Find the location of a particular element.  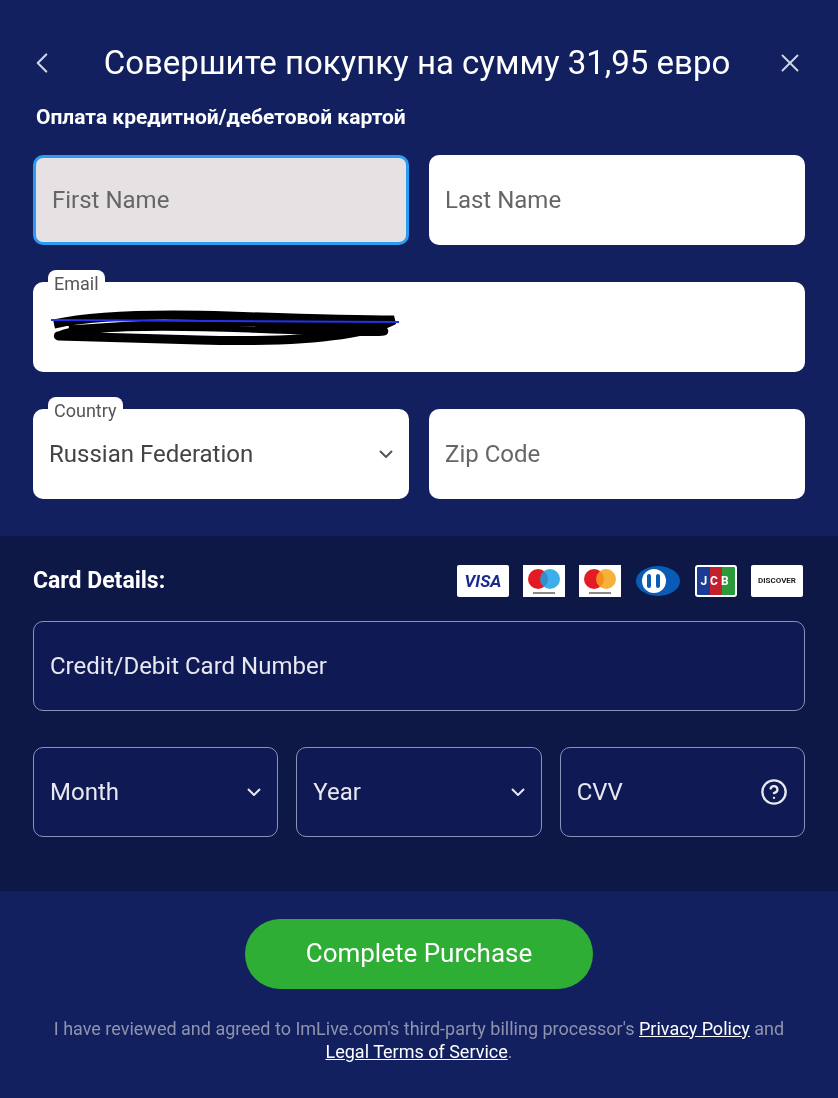

name-field: Last Name is located at coordinates (617, 200).